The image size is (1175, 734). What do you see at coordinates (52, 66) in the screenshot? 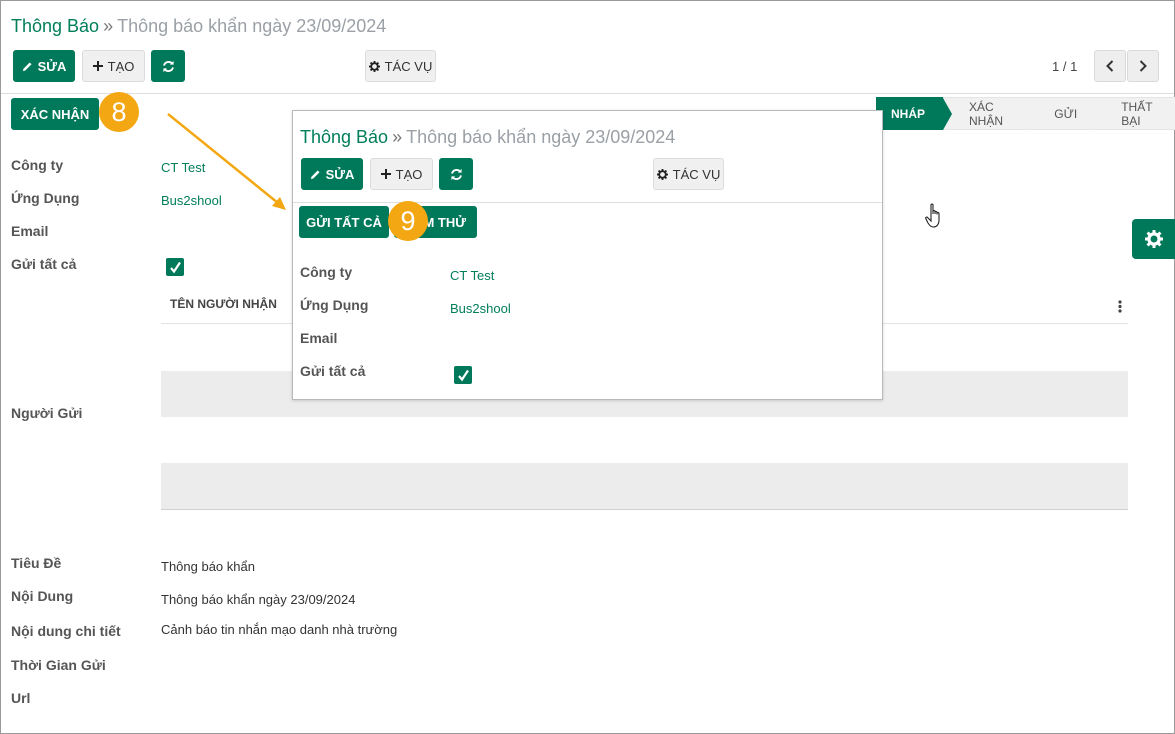
I see `edit-button-label: SỬA` at bounding box center [52, 66].